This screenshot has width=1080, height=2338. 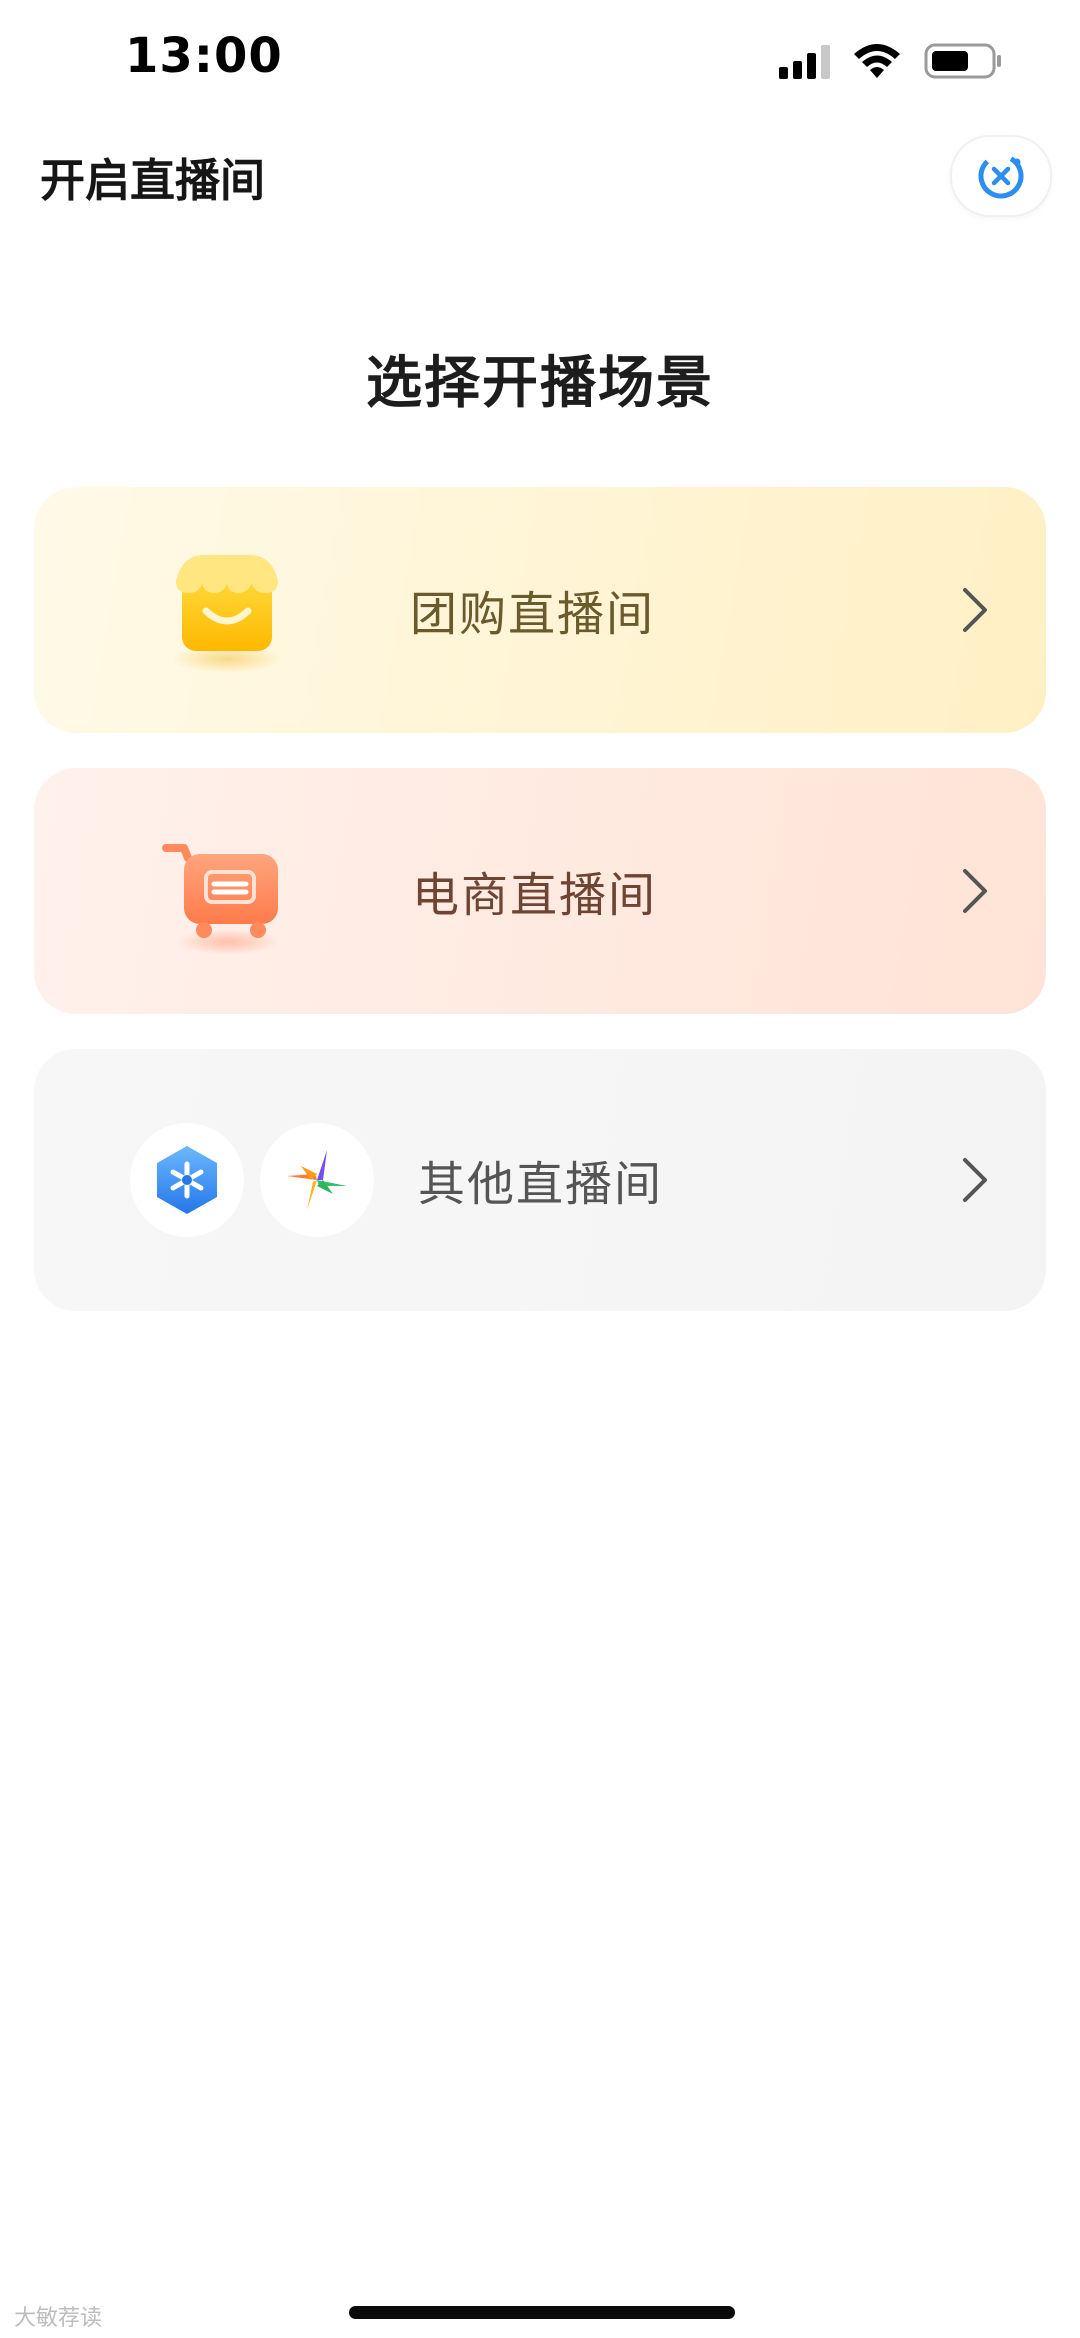 I want to click on close-circle-icon, so click(x=1001, y=176).